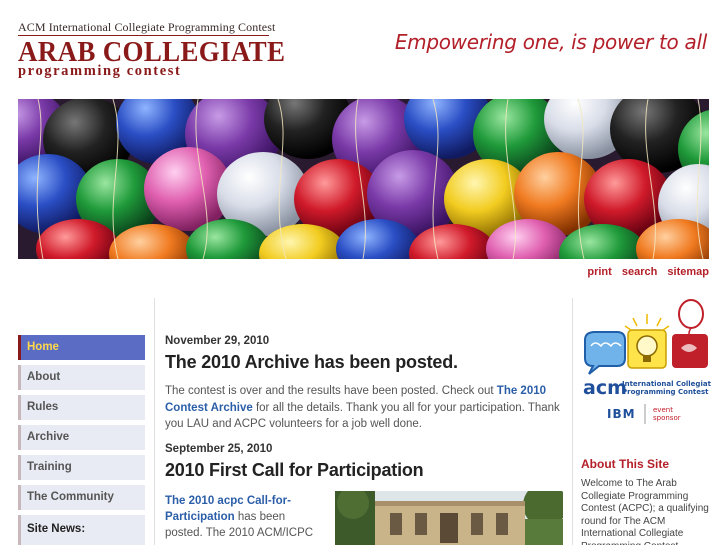  Describe the element at coordinates (81, 530) in the screenshot. I see `site-news-heading: Site News:` at that location.